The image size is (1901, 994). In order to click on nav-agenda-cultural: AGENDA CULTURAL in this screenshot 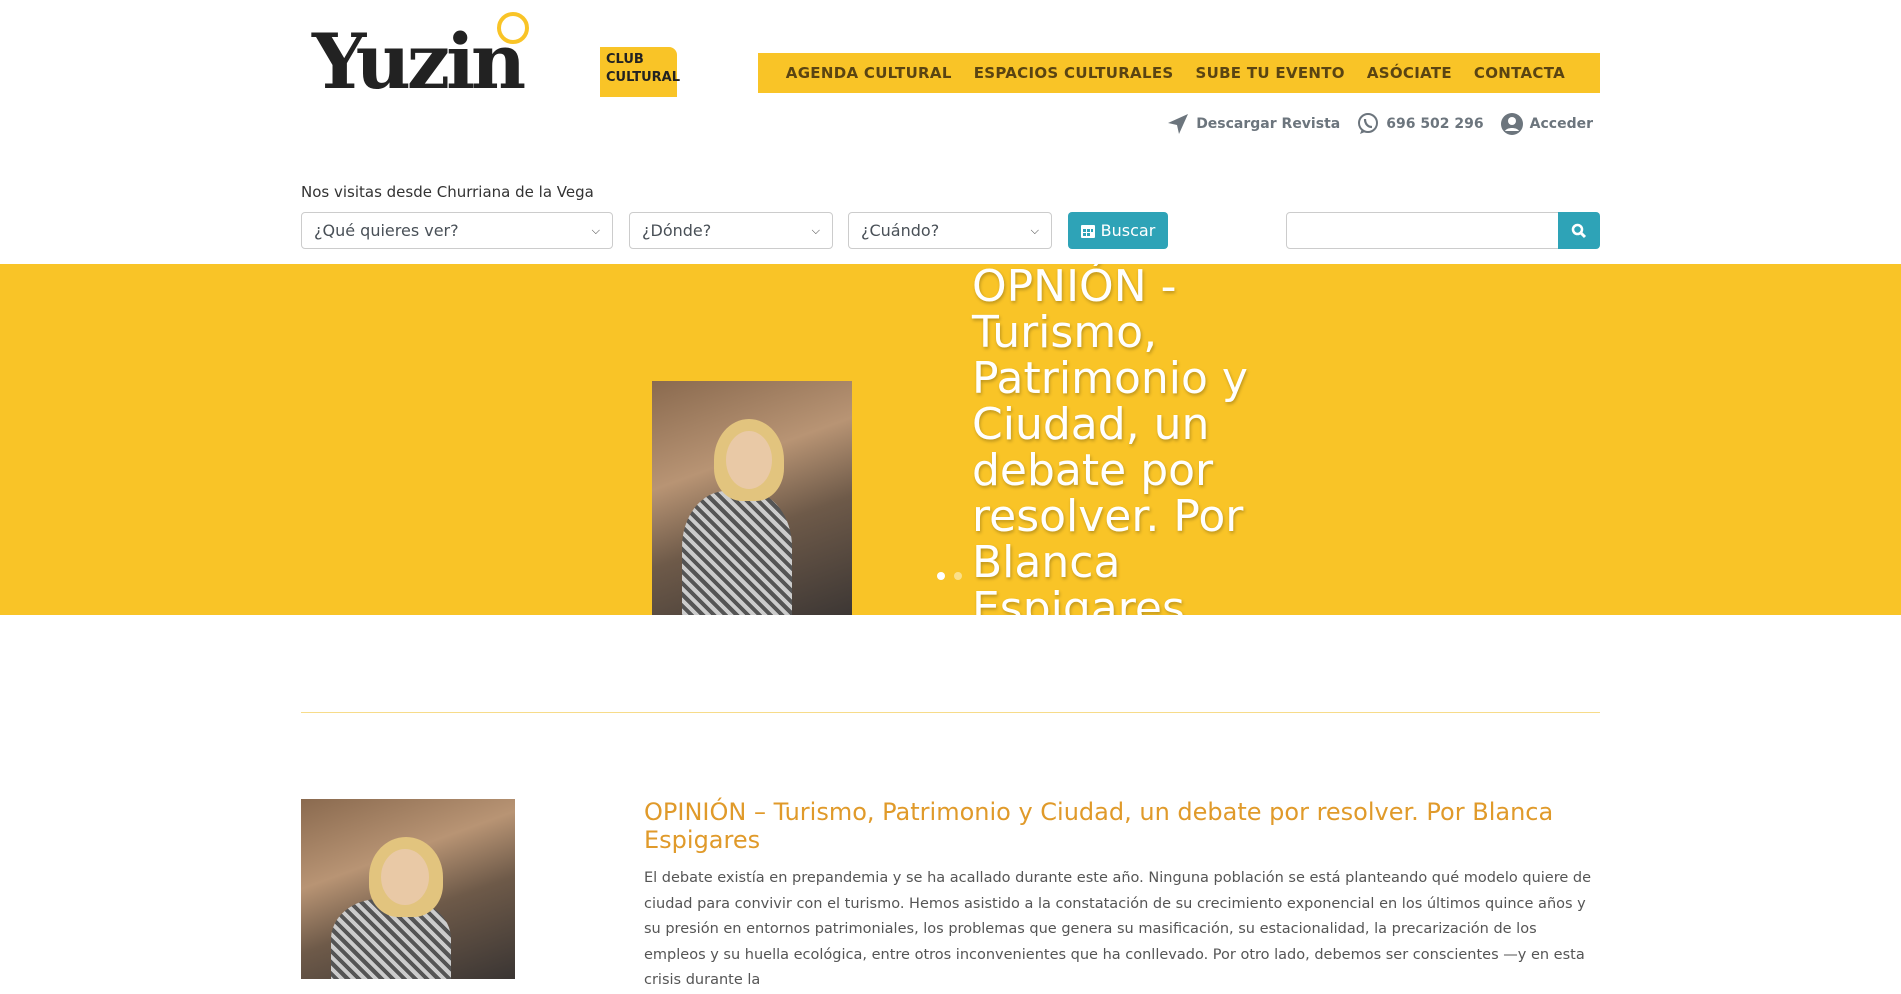, I will do `click(869, 73)`.